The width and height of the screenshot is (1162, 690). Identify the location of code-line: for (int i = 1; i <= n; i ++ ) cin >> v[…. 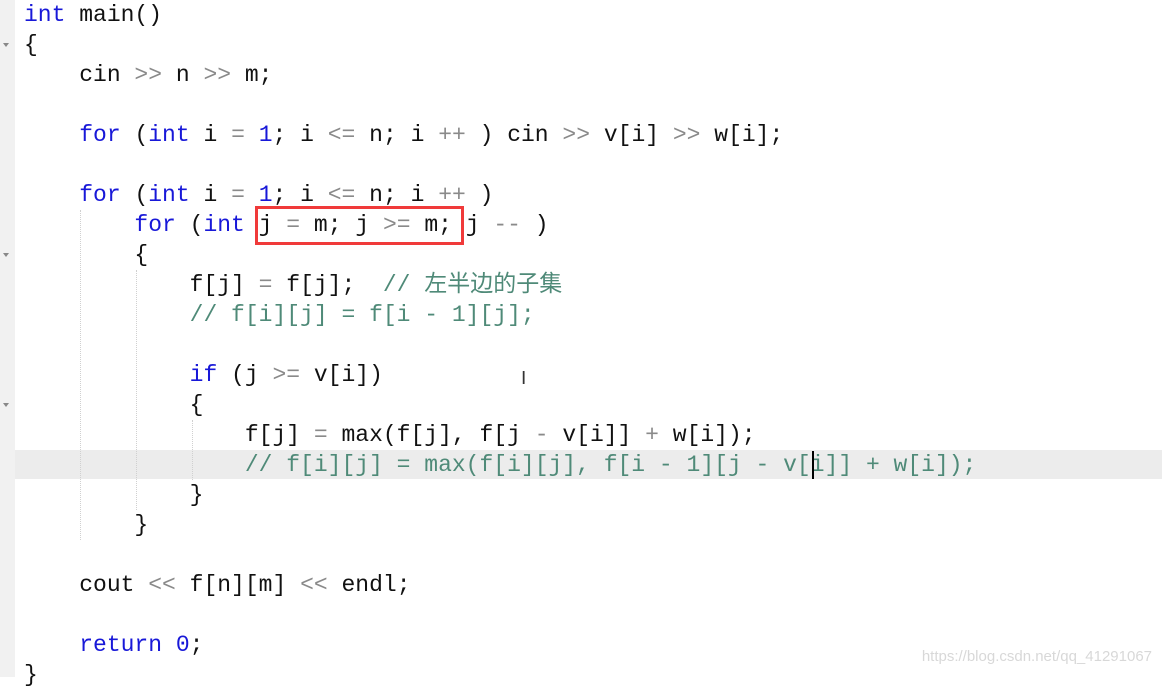
(500, 135).